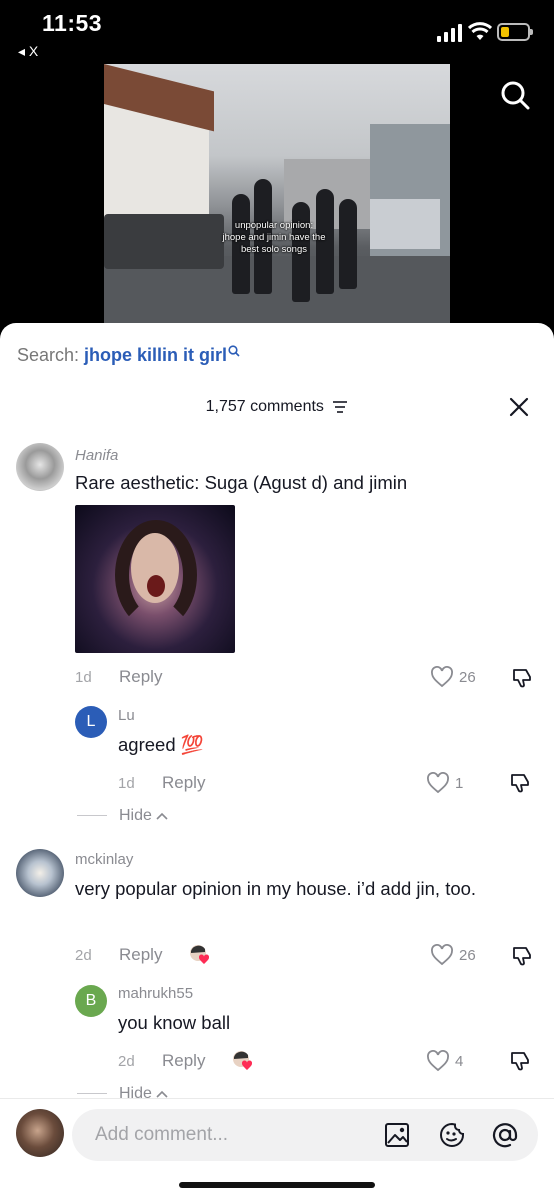  What do you see at coordinates (164, 241) in the screenshot?
I see `video-truck` at bounding box center [164, 241].